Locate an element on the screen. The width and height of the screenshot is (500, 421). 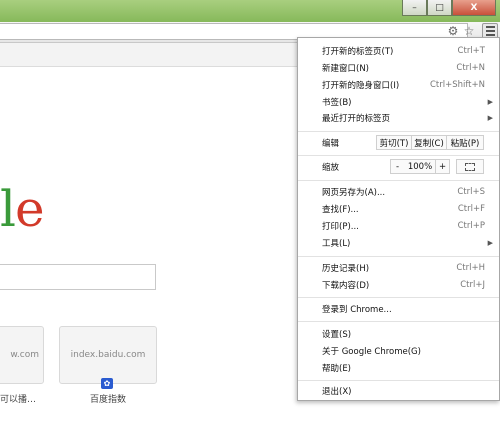
menu-item-new-window: 新建窗口(N) Ctrl+N is located at coordinates (398, 68).